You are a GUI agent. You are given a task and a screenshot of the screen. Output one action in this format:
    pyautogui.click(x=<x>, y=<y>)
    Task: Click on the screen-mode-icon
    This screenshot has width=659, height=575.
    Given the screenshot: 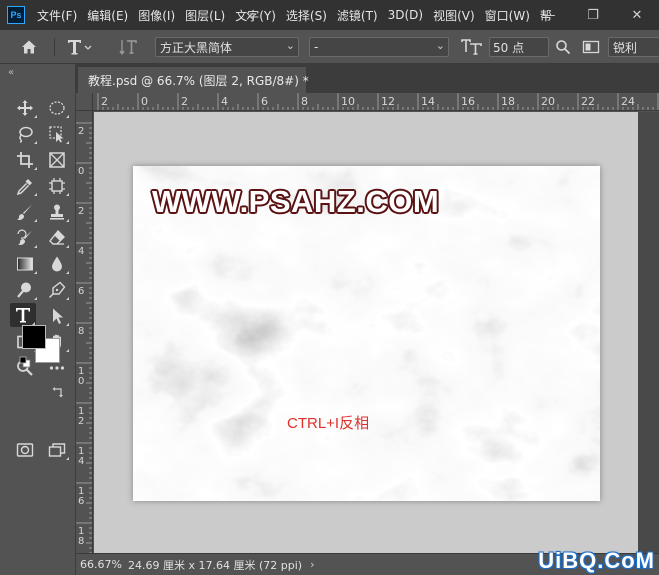 What is the action you would take?
    pyautogui.click(x=57, y=450)
    